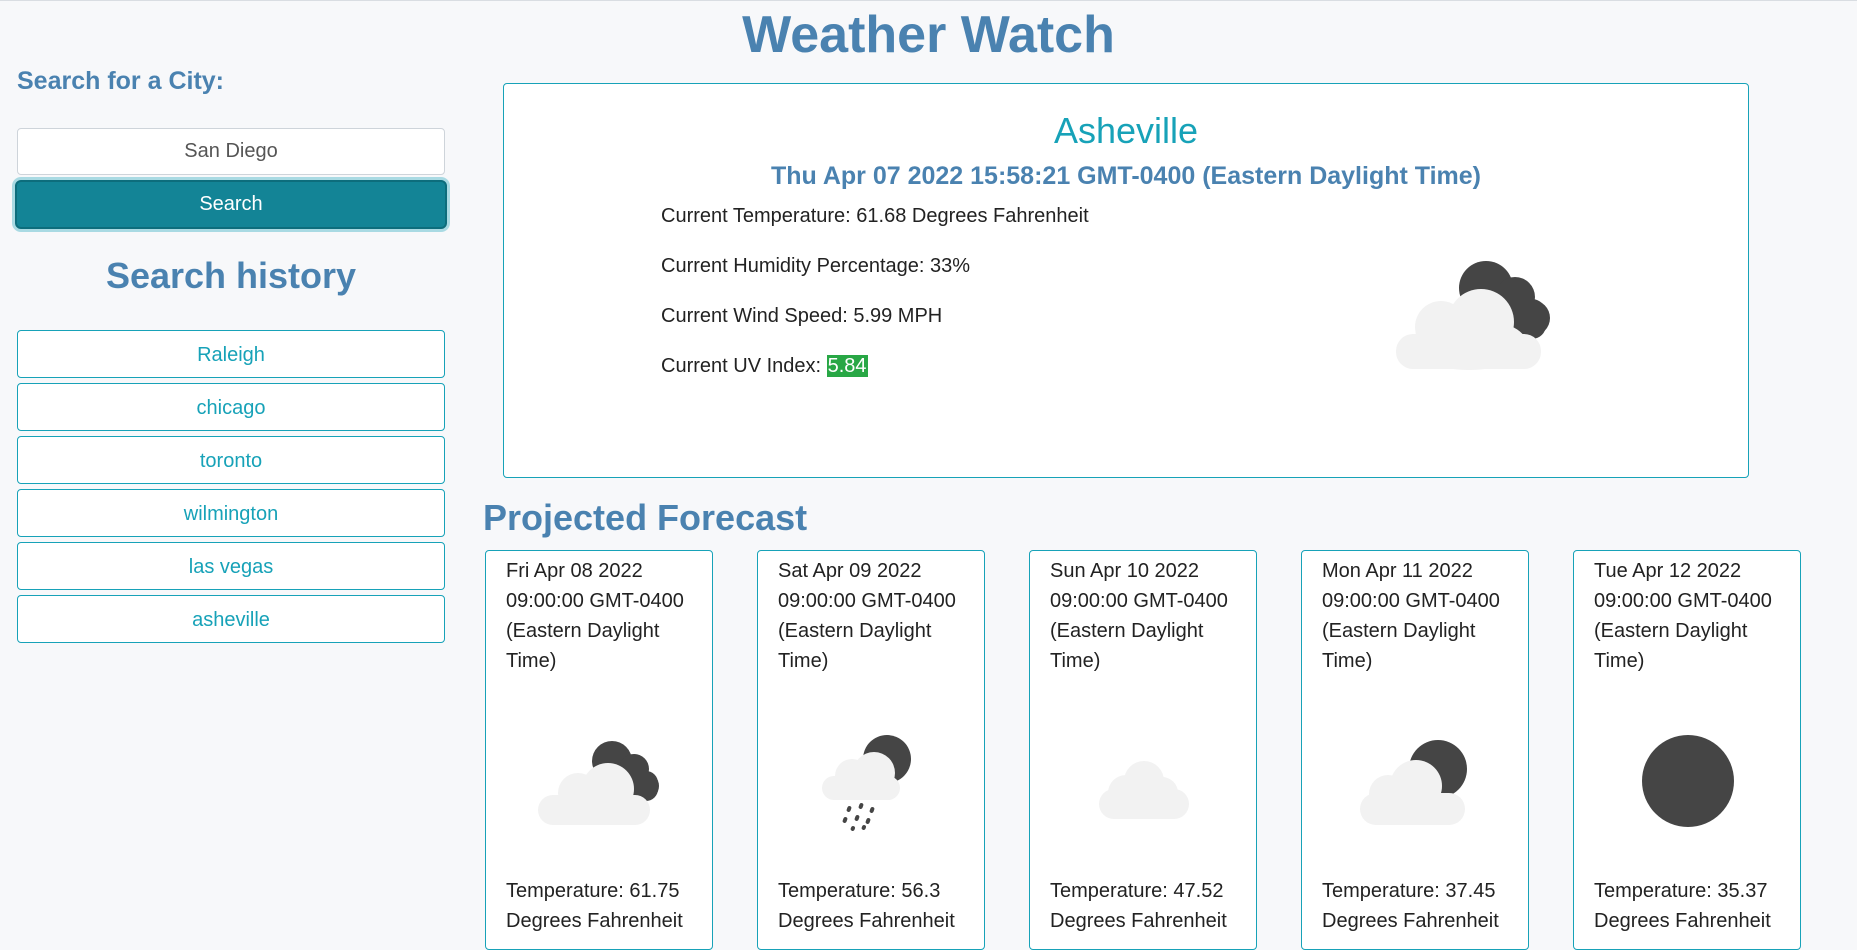  I want to click on clear-night-icon, so click(1688, 783).